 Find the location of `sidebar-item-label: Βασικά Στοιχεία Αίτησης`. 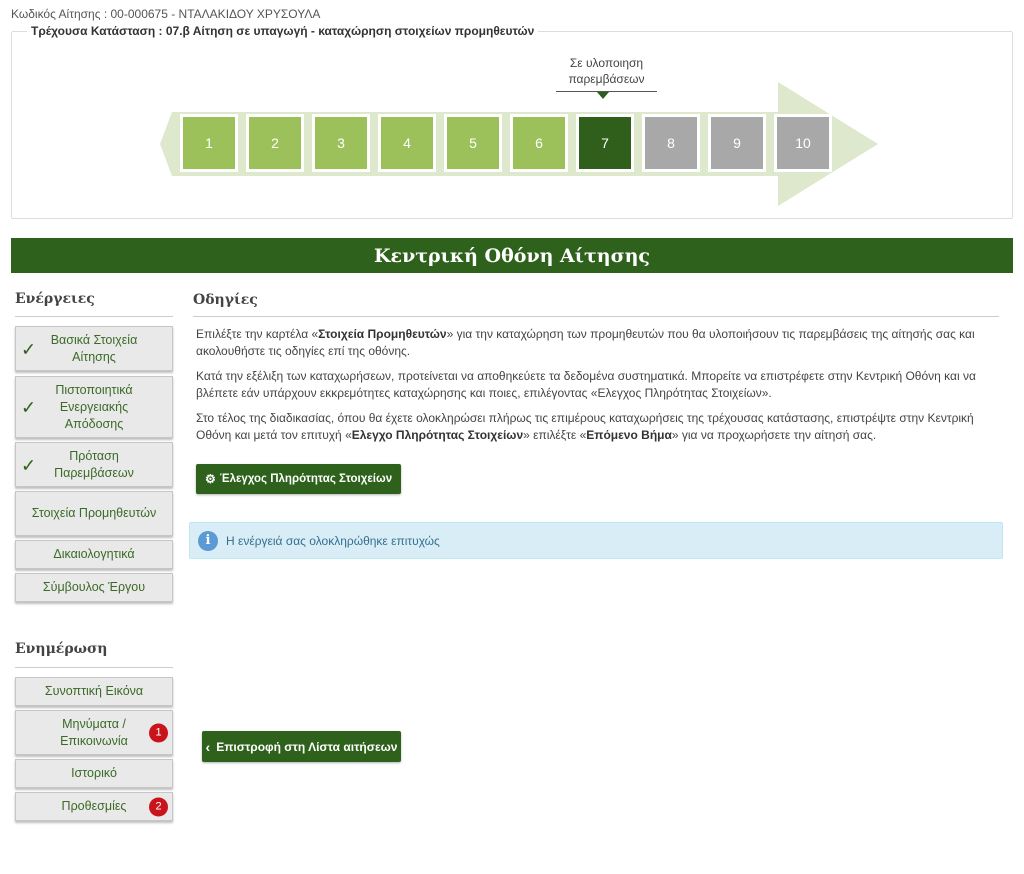

sidebar-item-label: Βασικά Στοιχεία Αίτησης is located at coordinates (94, 348).